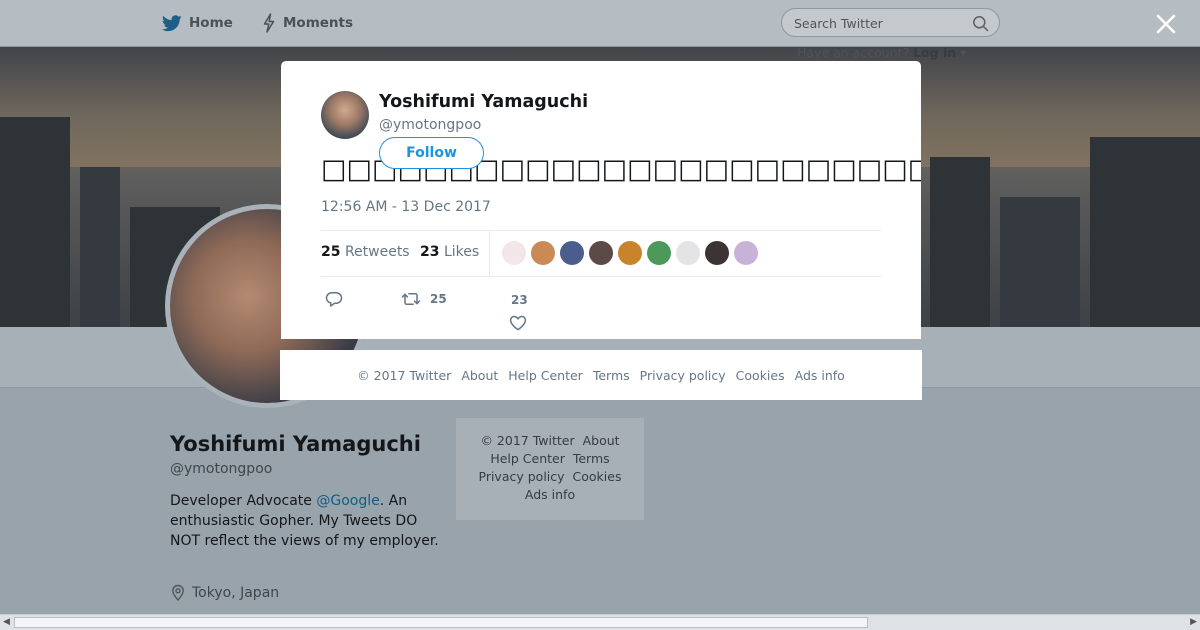  Describe the element at coordinates (430, 252) in the screenshot. I see `likes-count: 23` at that location.